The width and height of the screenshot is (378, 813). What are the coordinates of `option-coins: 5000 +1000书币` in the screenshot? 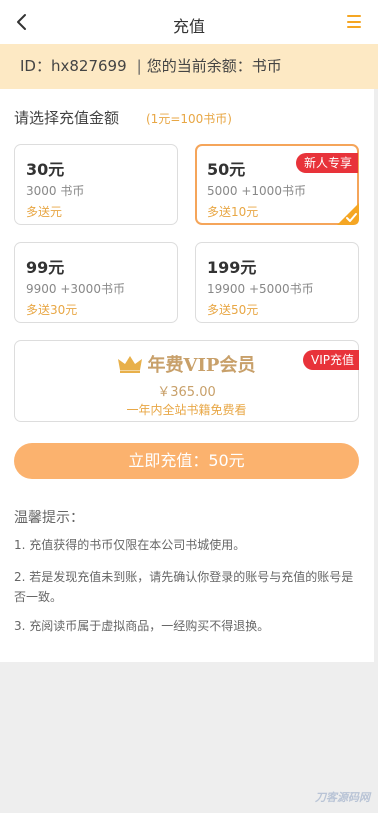 It's located at (256, 191).